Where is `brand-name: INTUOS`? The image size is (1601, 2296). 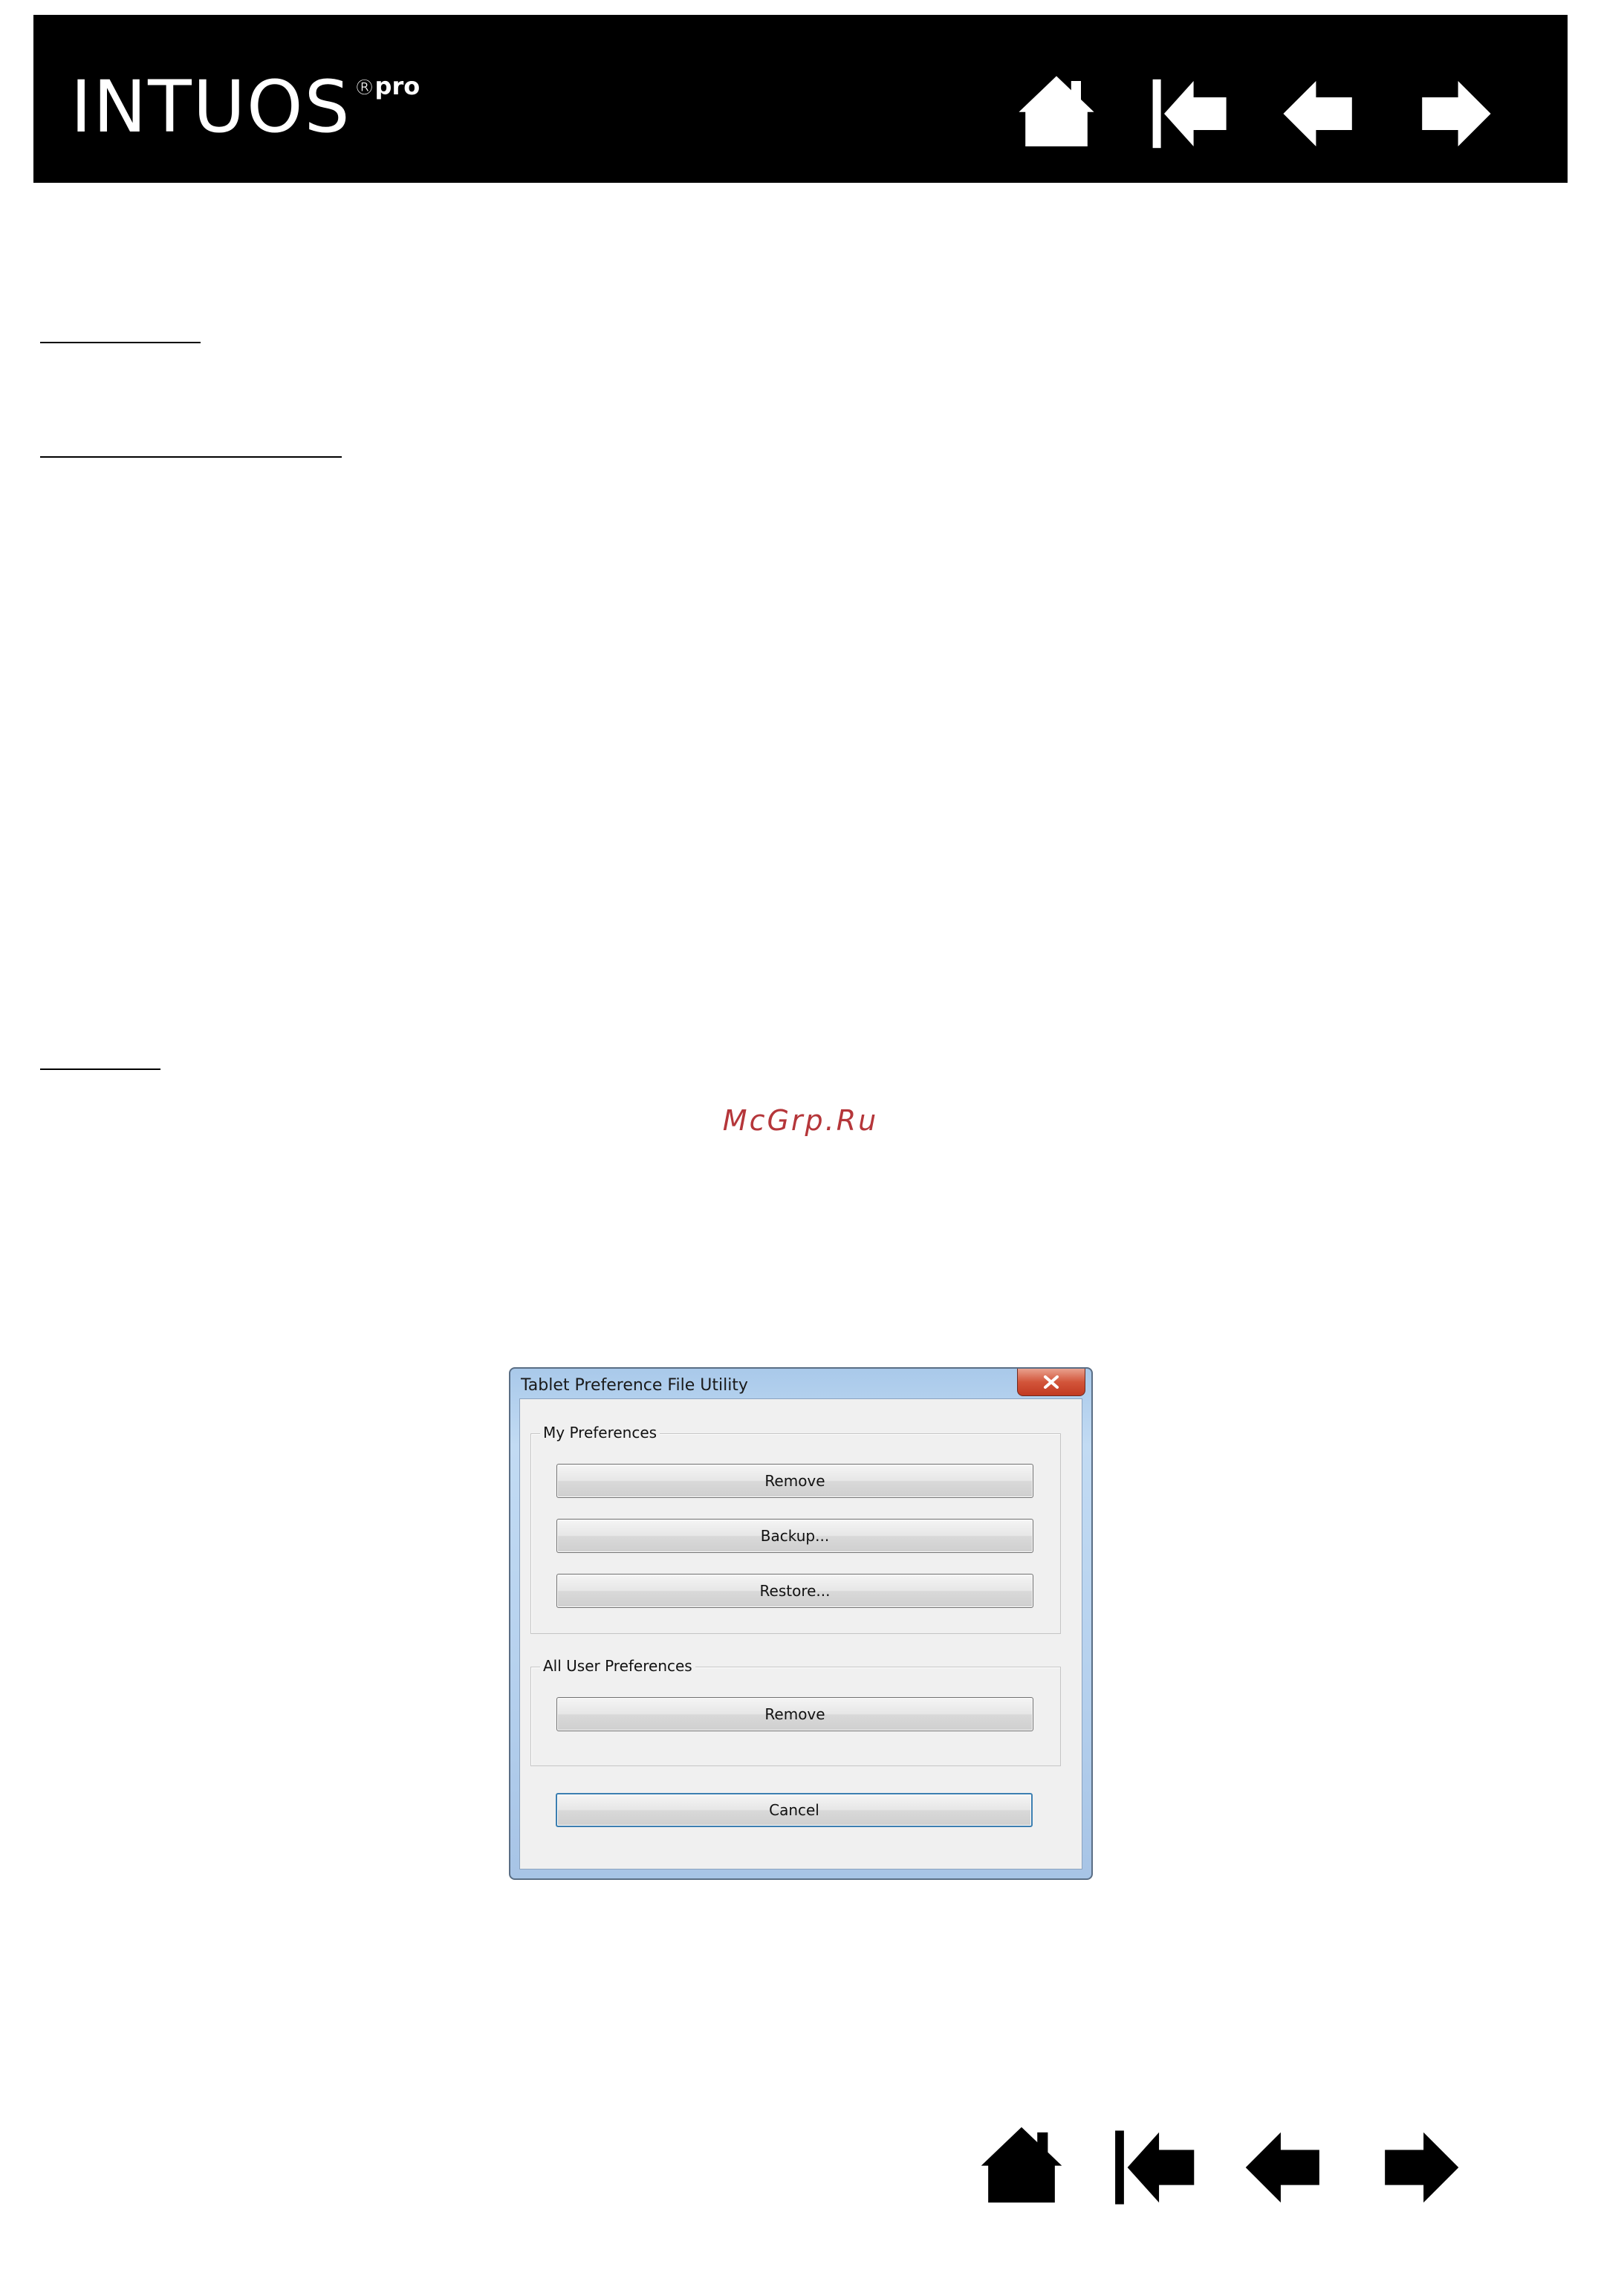 brand-name: INTUOS is located at coordinates (211, 107).